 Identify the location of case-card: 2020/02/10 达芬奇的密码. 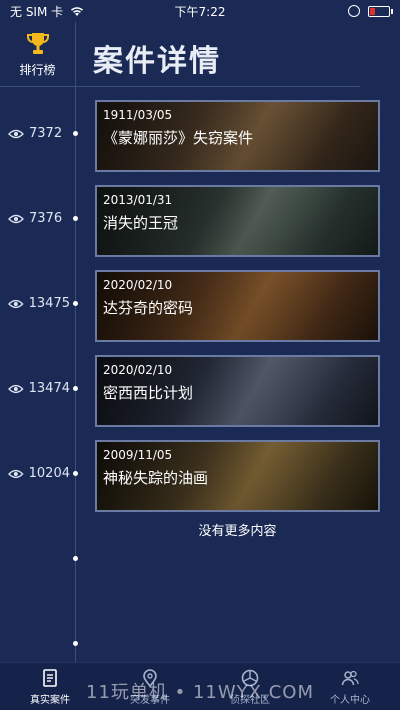
(237, 306).